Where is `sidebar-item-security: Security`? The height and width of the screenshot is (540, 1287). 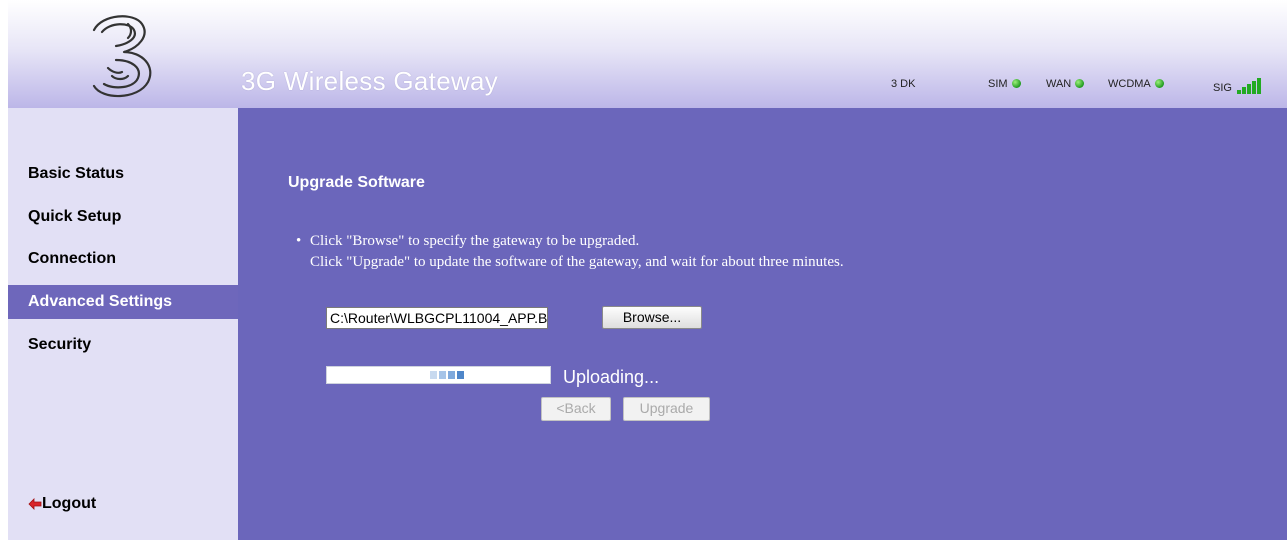
sidebar-item-security: Security is located at coordinates (123, 345).